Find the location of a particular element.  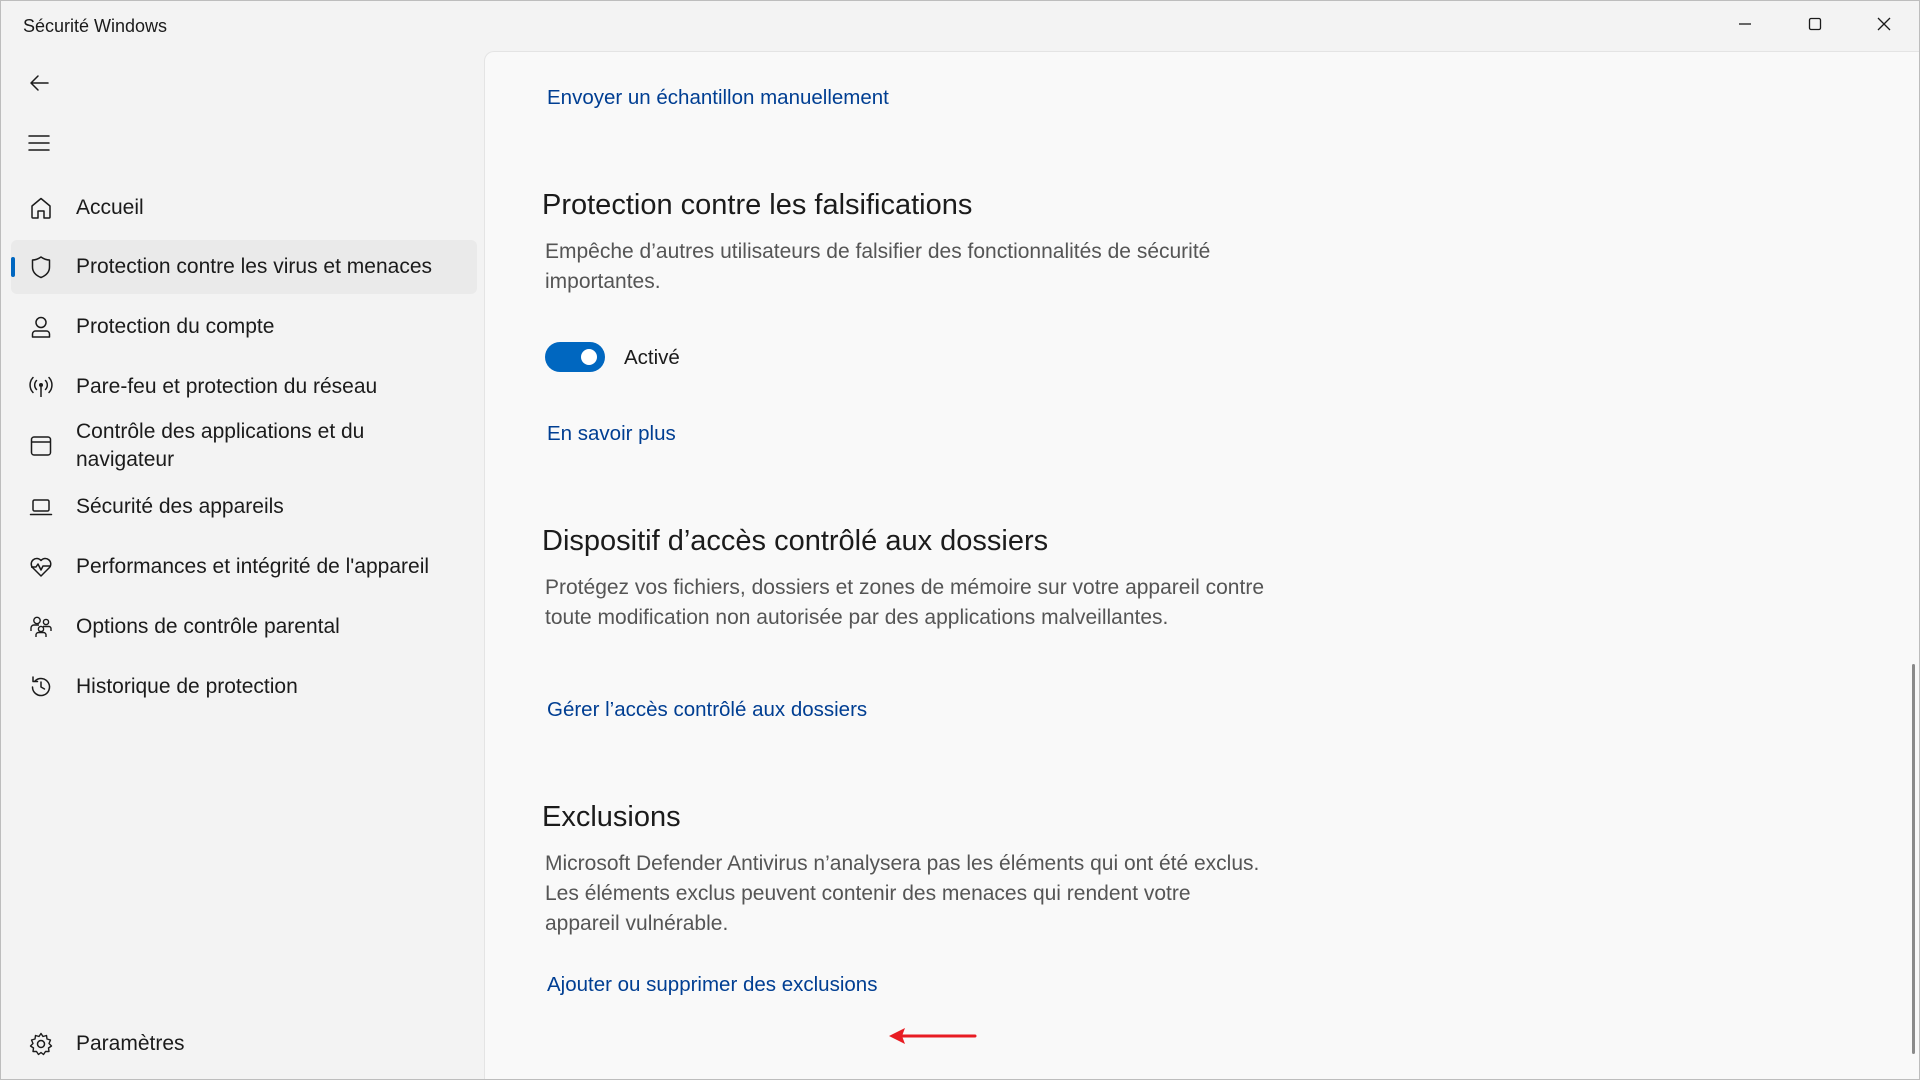

scrollbar-thumb is located at coordinates (1913, 859).